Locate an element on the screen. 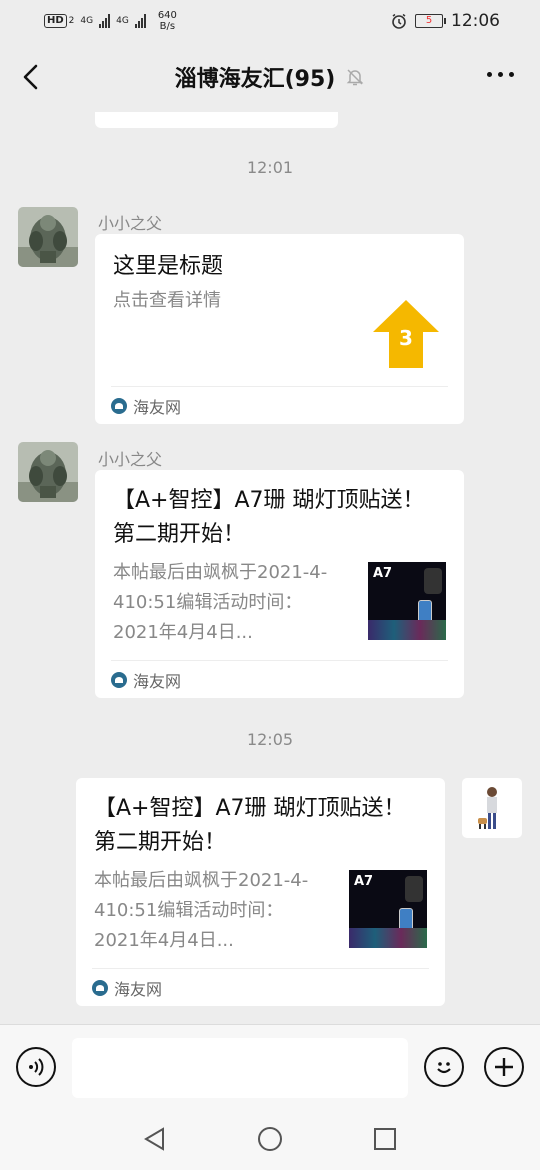  network-speed: 640 B/s is located at coordinates (167, 21).